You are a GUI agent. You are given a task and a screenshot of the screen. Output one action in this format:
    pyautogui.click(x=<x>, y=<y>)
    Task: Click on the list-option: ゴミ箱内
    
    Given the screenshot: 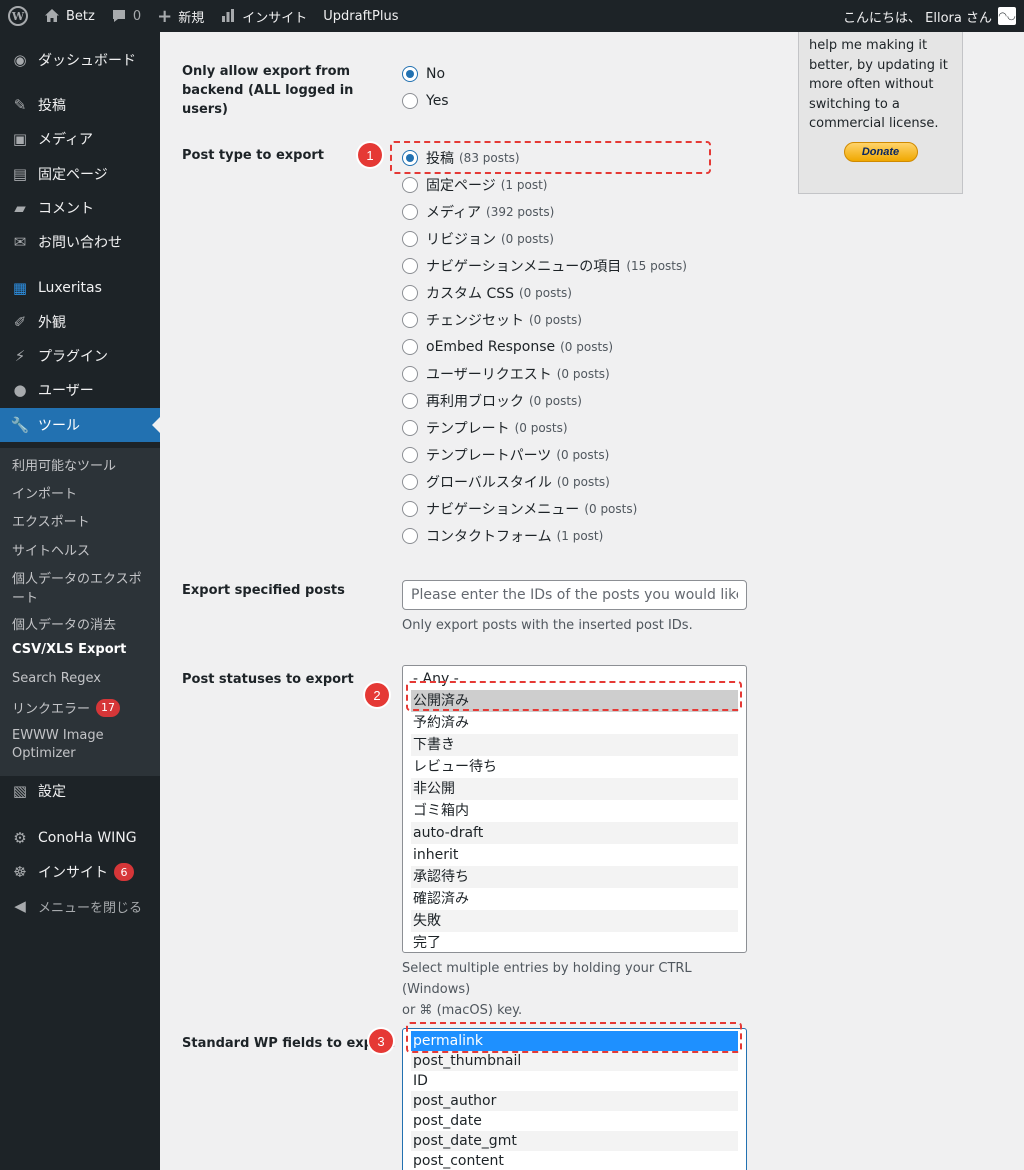 What is the action you would take?
    pyautogui.click(x=574, y=811)
    